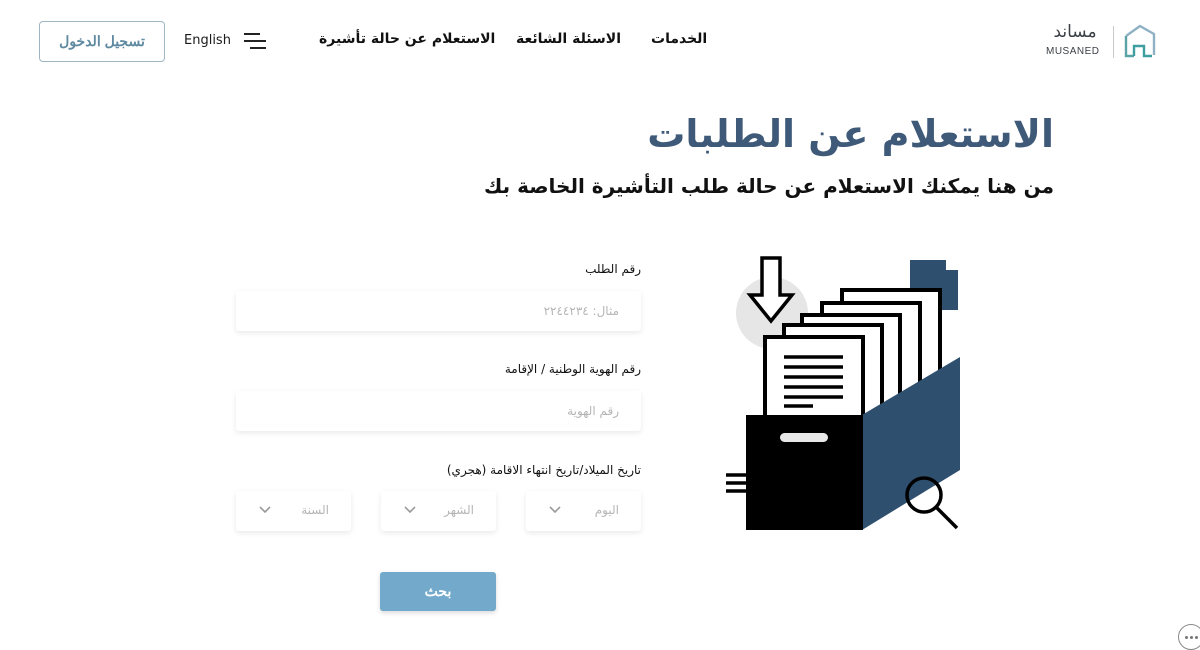 The height and width of the screenshot is (650, 1200). I want to click on nav-services: الخدمات, so click(679, 39).